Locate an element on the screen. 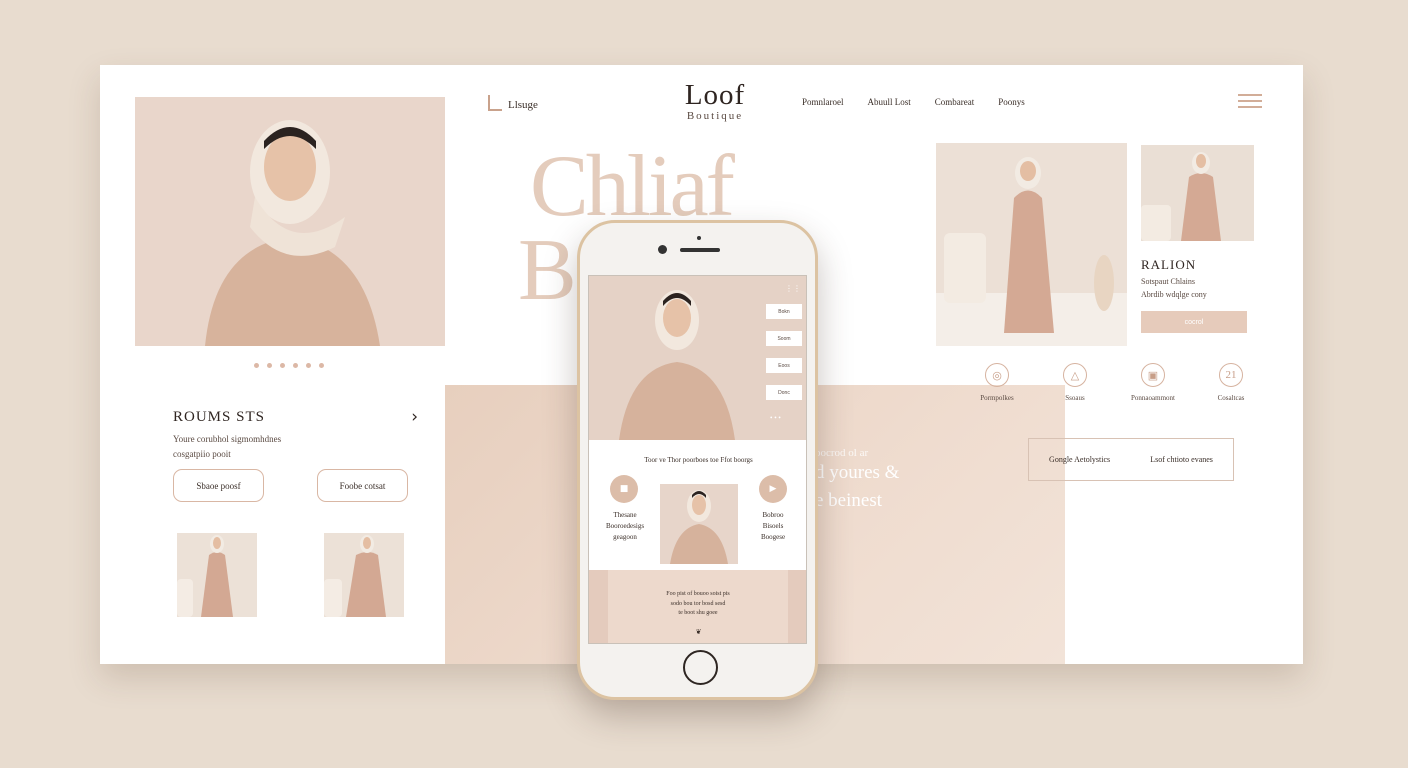 Image resolution: width=1408 pixels, height=768 pixels. phone-right-line: Bisoels is located at coordinates (773, 525).